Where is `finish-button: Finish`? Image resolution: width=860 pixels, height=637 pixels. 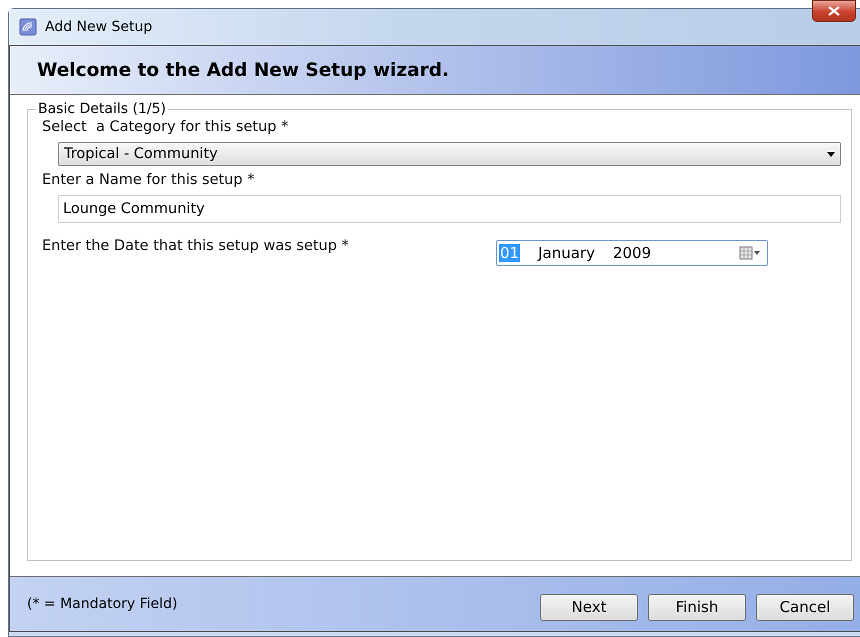 finish-button: Finish is located at coordinates (697, 607).